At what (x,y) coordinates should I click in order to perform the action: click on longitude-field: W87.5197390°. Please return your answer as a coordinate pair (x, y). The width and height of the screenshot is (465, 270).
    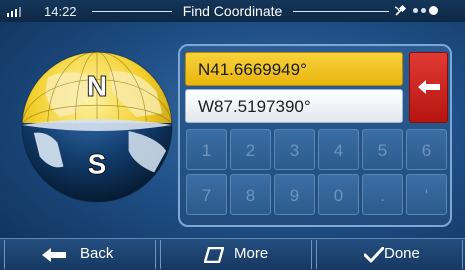
    Looking at the image, I should click on (294, 106).